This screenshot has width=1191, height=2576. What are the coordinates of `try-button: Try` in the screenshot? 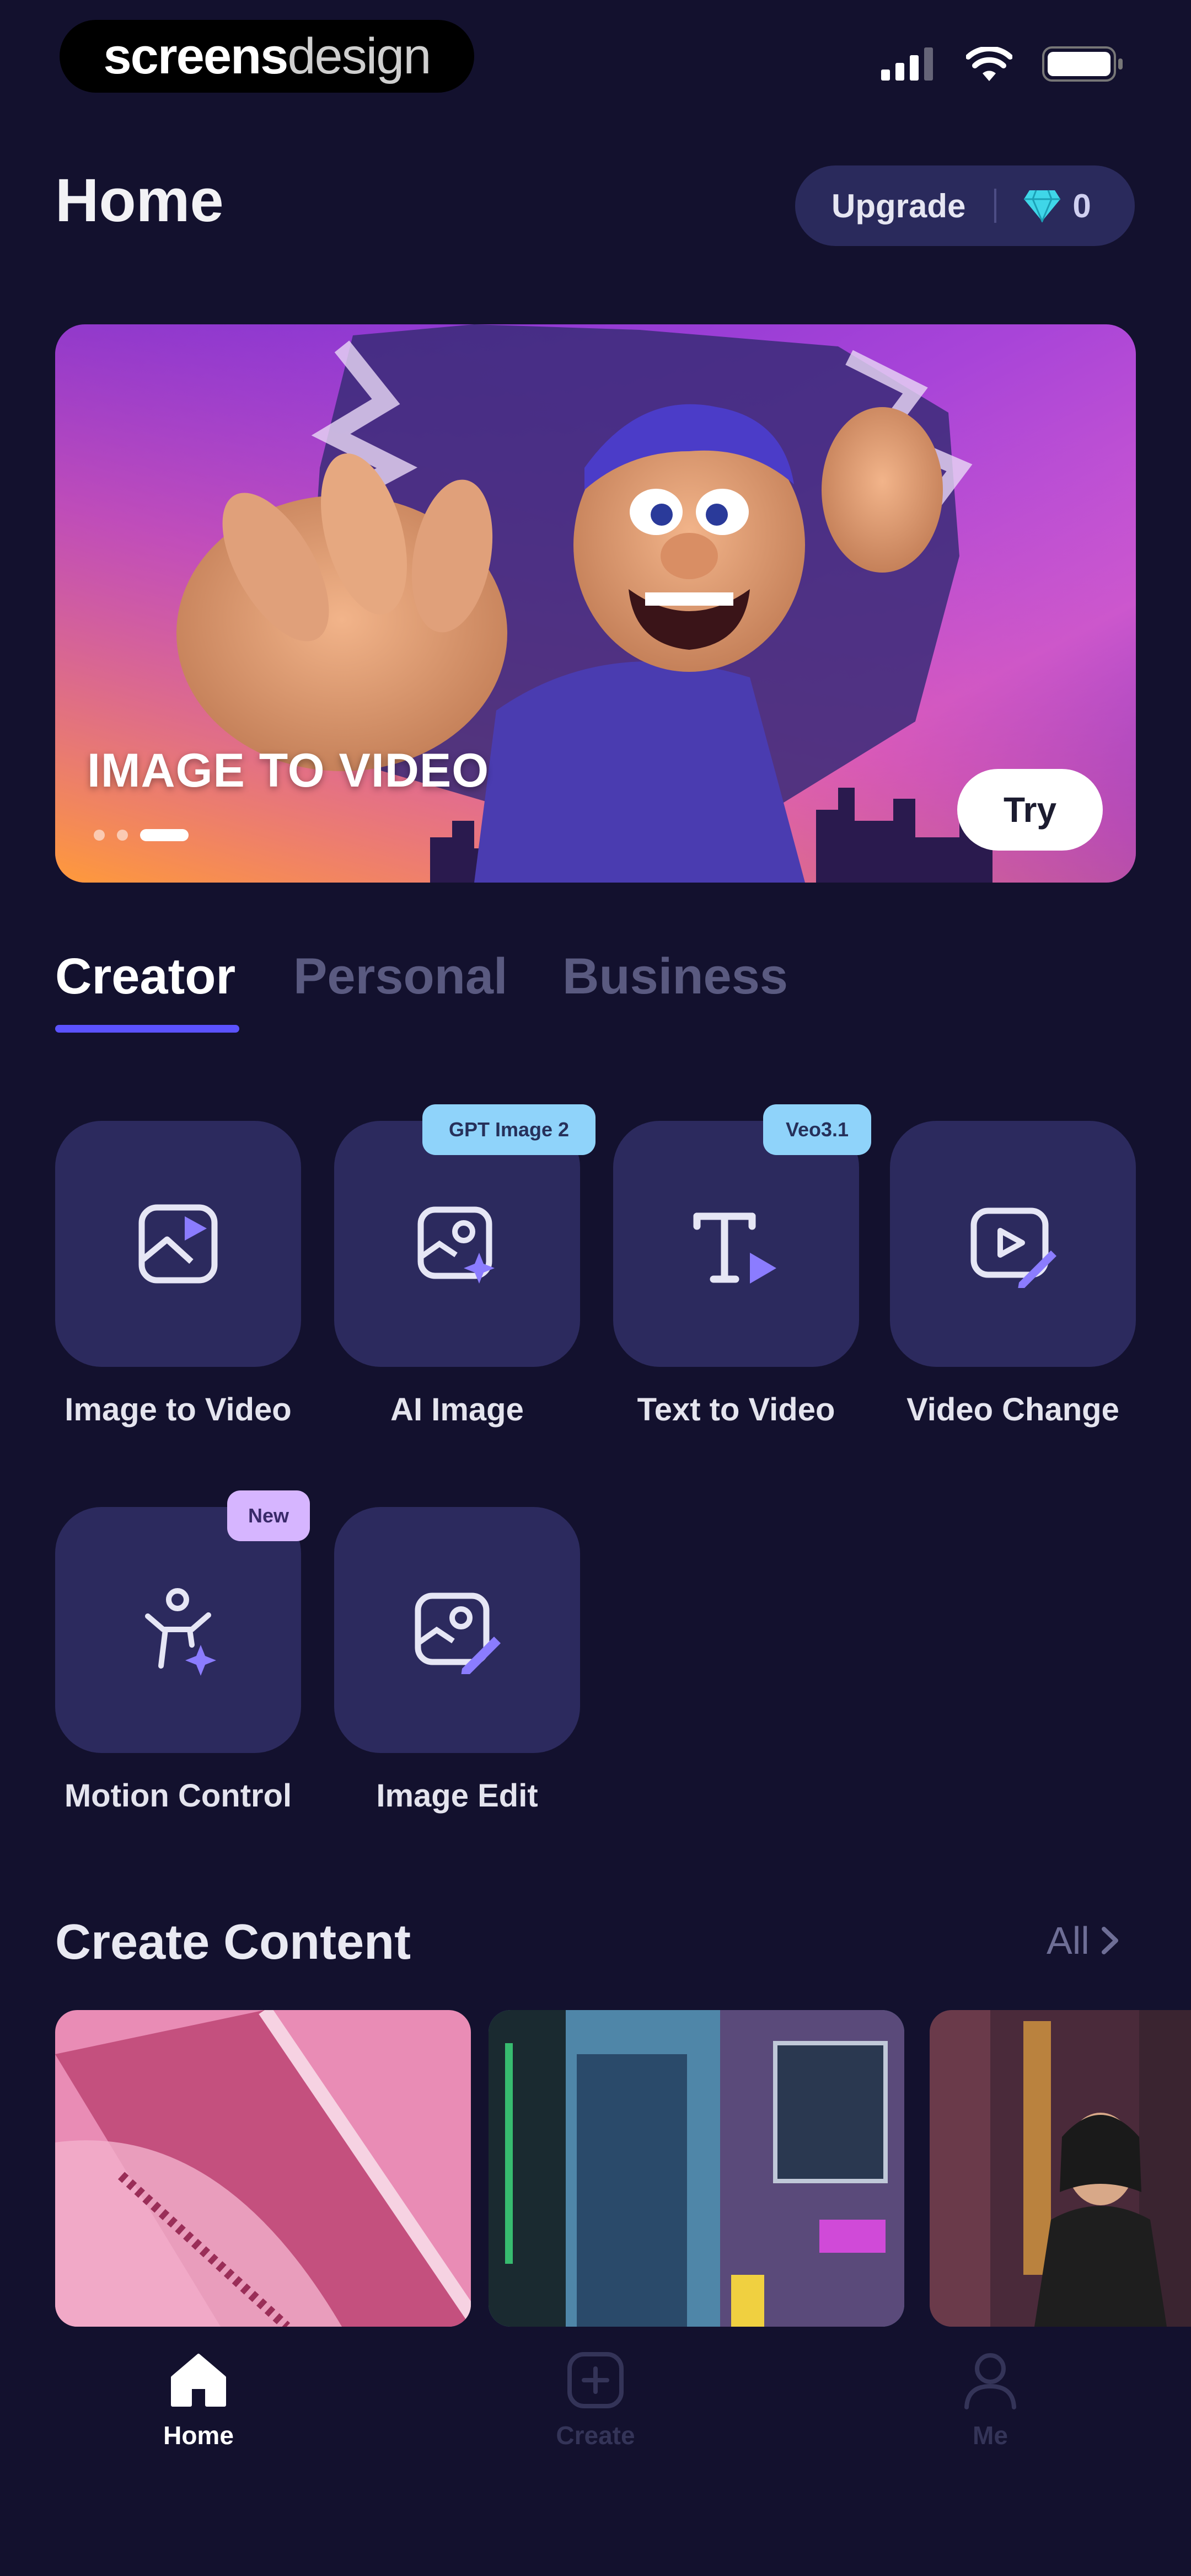 It's located at (1030, 810).